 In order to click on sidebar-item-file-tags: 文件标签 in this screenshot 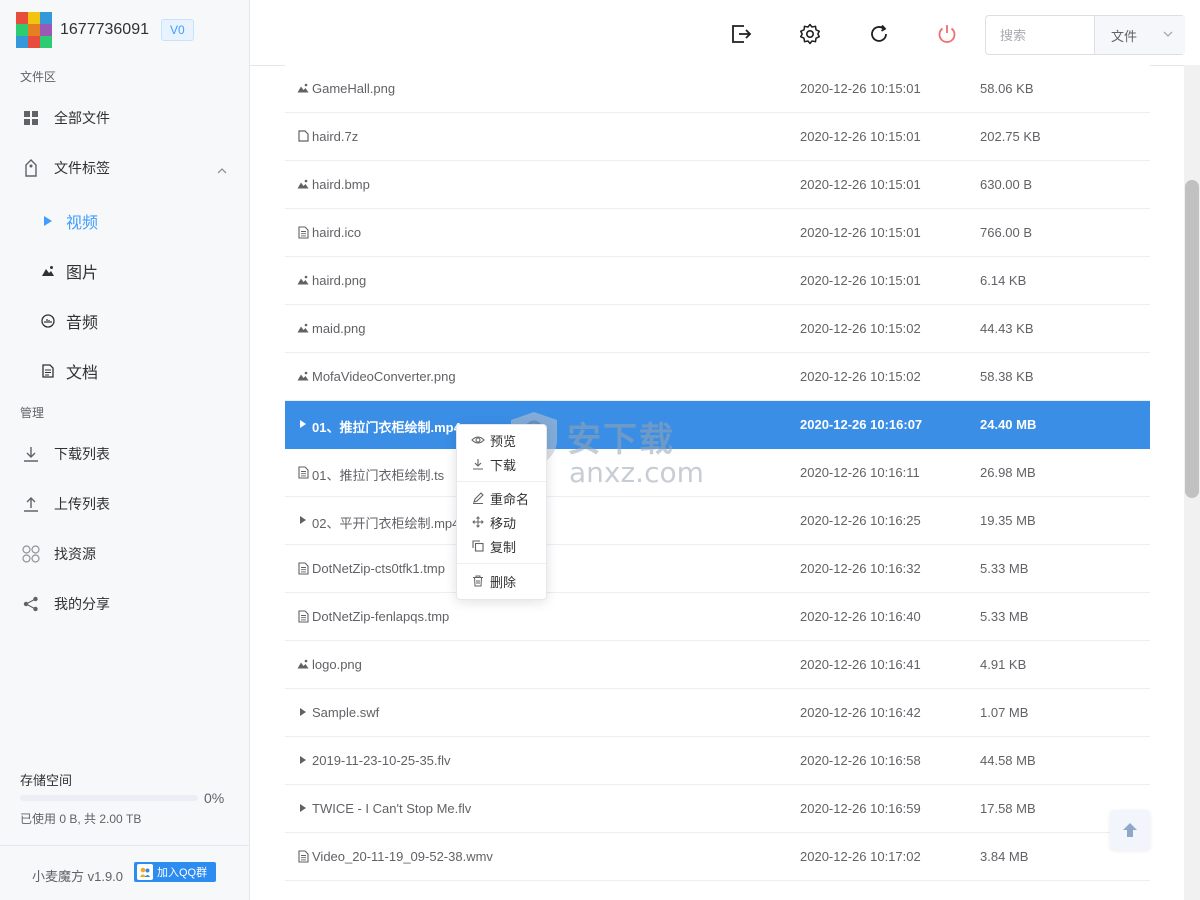, I will do `click(124, 168)`.